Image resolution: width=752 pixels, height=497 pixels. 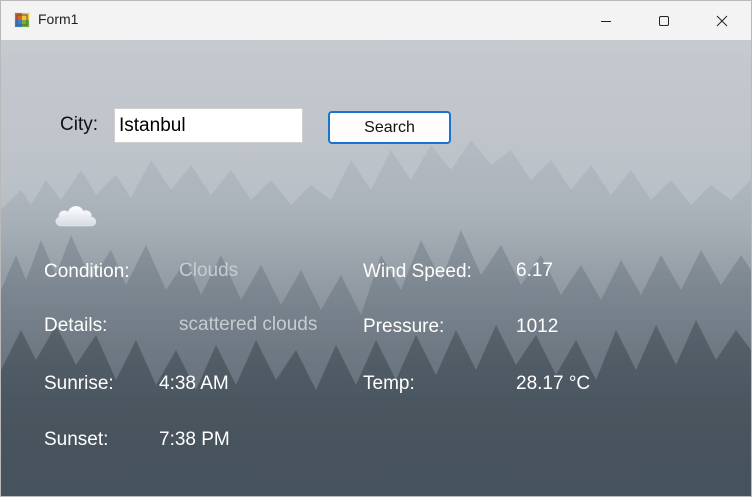 I want to click on maximize-icon, so click(x=664, y=20).